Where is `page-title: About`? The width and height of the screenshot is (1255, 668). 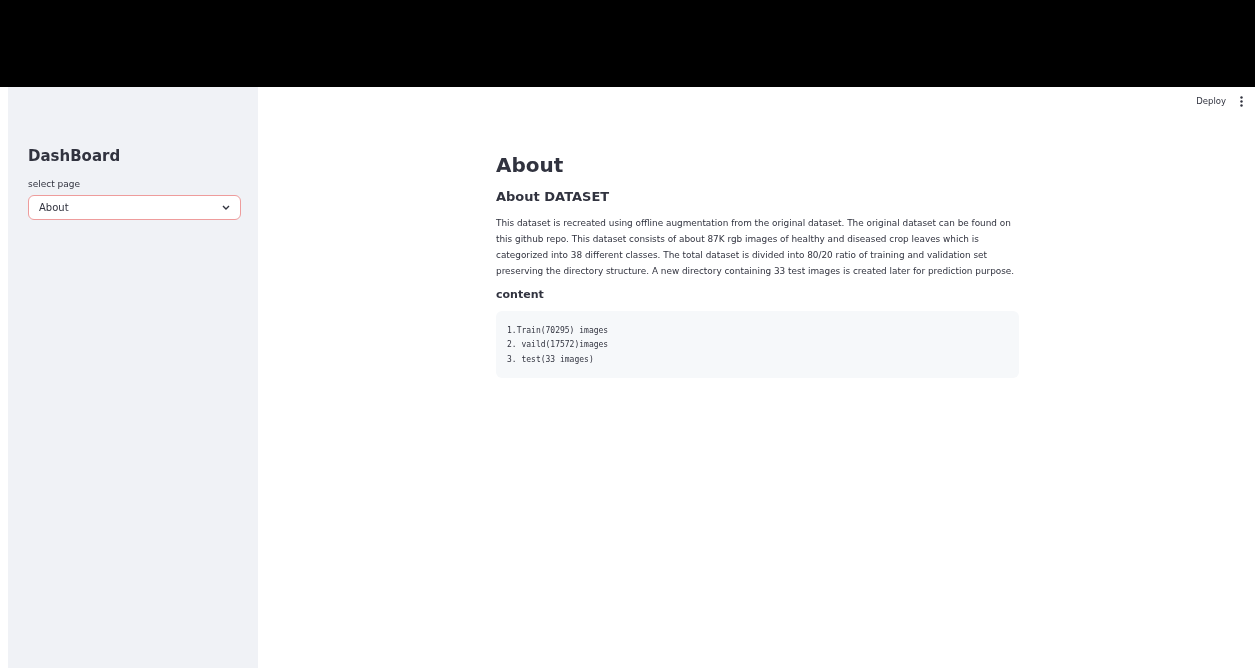 page-title: About is located at coordinates (530, 165).